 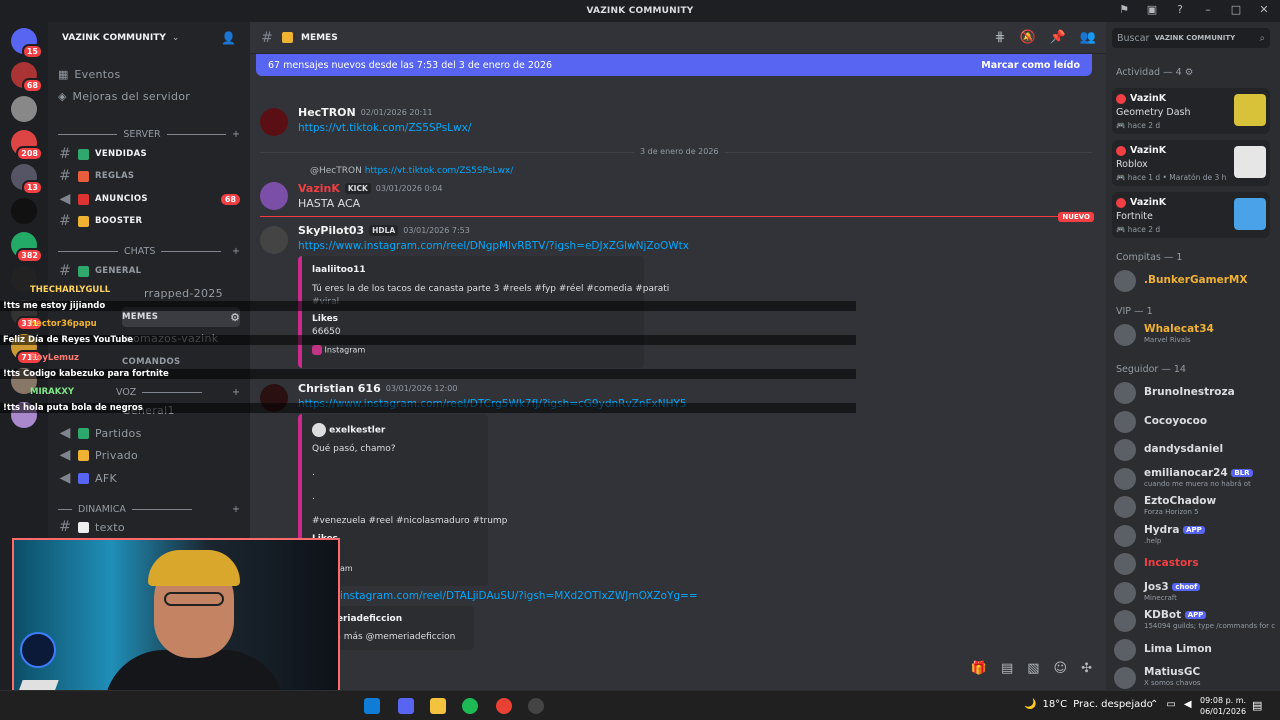 What do you see at coordinates (1033, 668) in the screenshot?
I see `sticker-icon: ▧` at bounding box center [1033, 668].